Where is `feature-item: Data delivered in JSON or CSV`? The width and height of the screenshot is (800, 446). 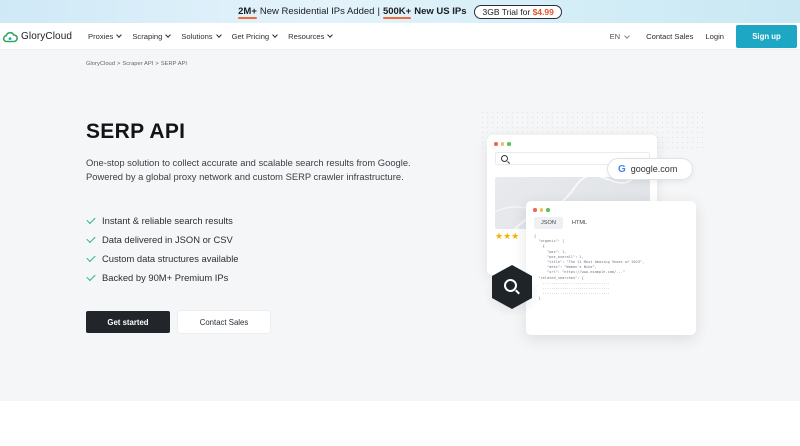
feature-item: Data delivered in JSON or CSV is located at coordinates (162, 239).